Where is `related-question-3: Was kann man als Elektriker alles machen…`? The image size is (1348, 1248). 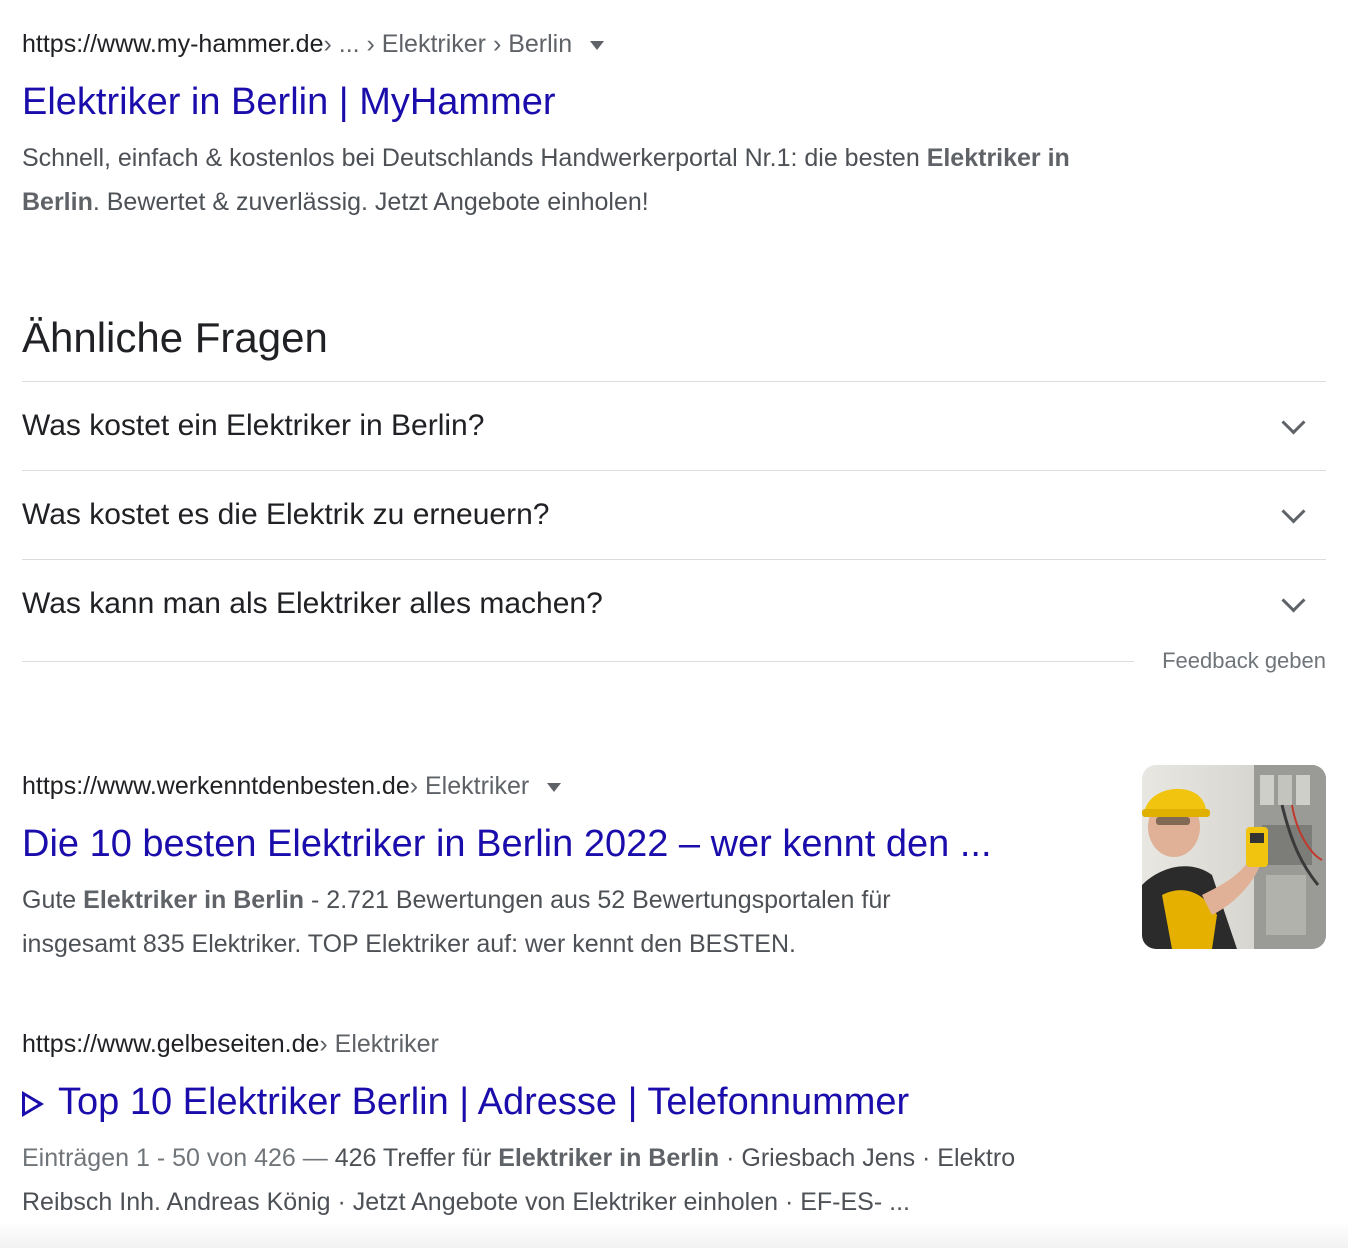 related-question-3: Was kann man als Elektriker alles machen… is located at coordinates (674, 603).